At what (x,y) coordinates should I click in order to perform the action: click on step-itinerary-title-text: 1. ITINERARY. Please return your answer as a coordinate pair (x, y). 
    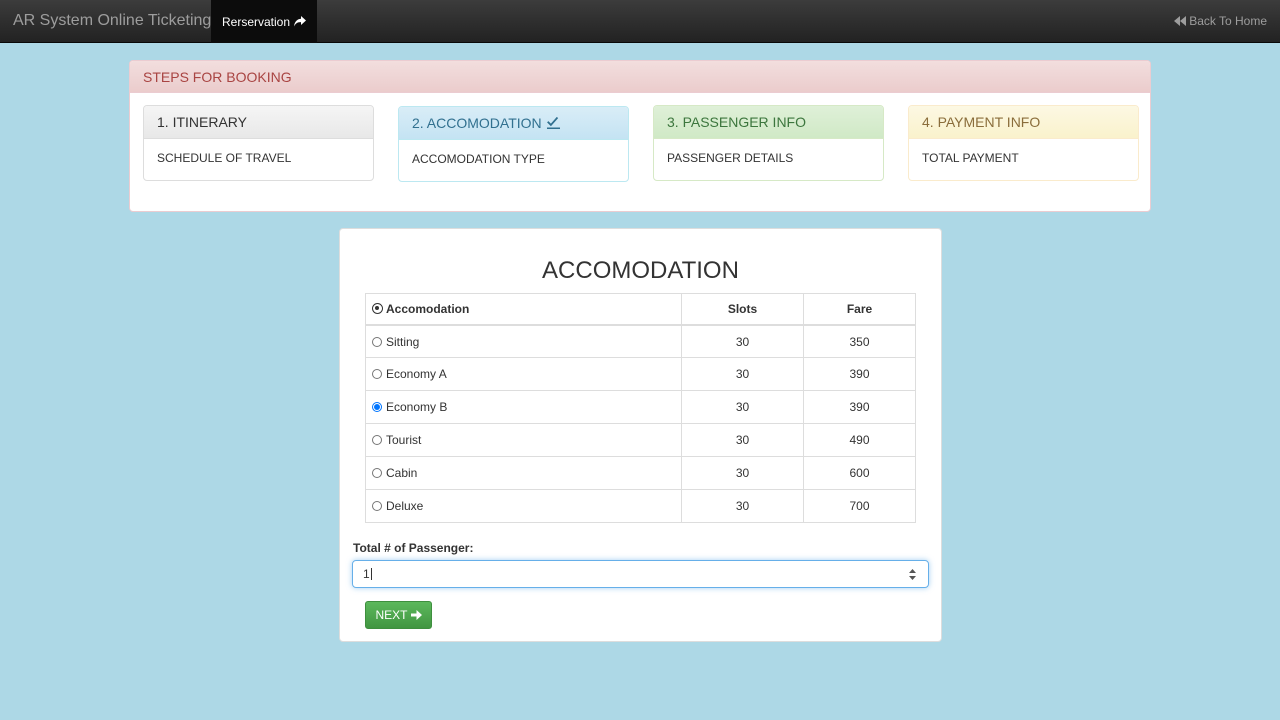
    Looking at the image, I should click on (202, 122).